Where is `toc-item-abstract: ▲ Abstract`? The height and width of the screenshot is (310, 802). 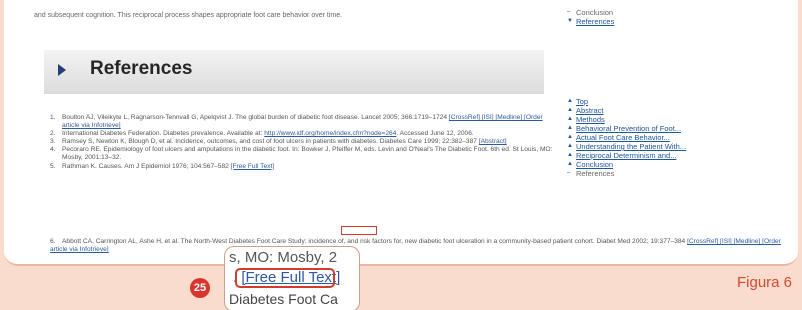
toc-item-abstract: ▲ Abstract is located at coordinates (626, 110).